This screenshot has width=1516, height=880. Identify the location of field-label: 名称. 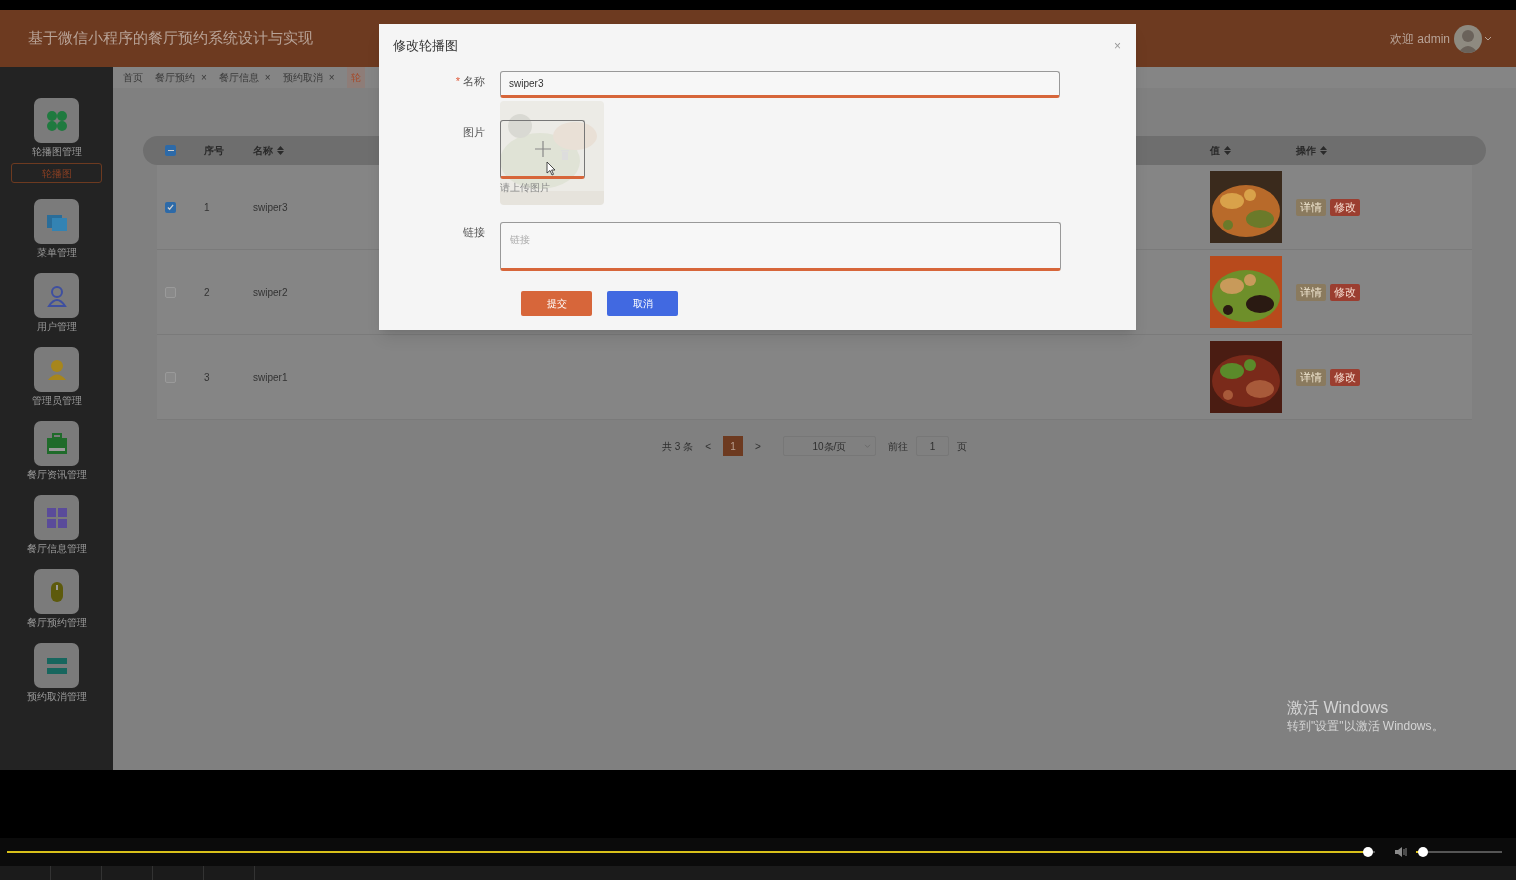
(474, 81).